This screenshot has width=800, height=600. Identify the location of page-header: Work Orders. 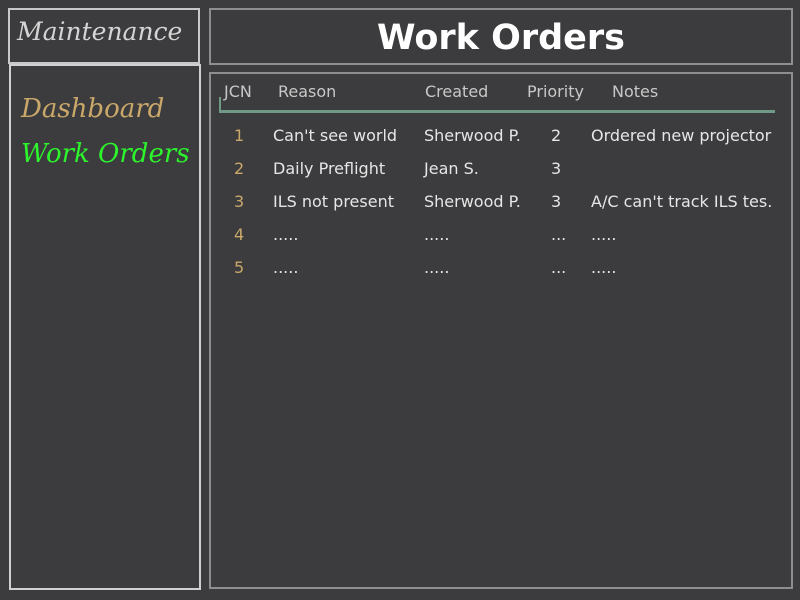
(501, 36).